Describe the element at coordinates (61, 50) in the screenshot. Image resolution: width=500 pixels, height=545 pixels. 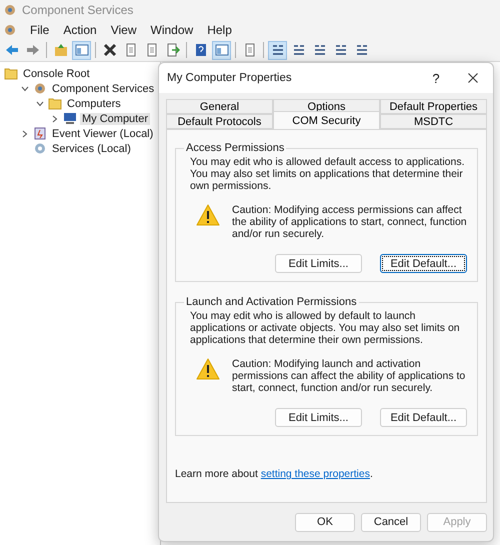
I see `folder-up-icon` at that location.